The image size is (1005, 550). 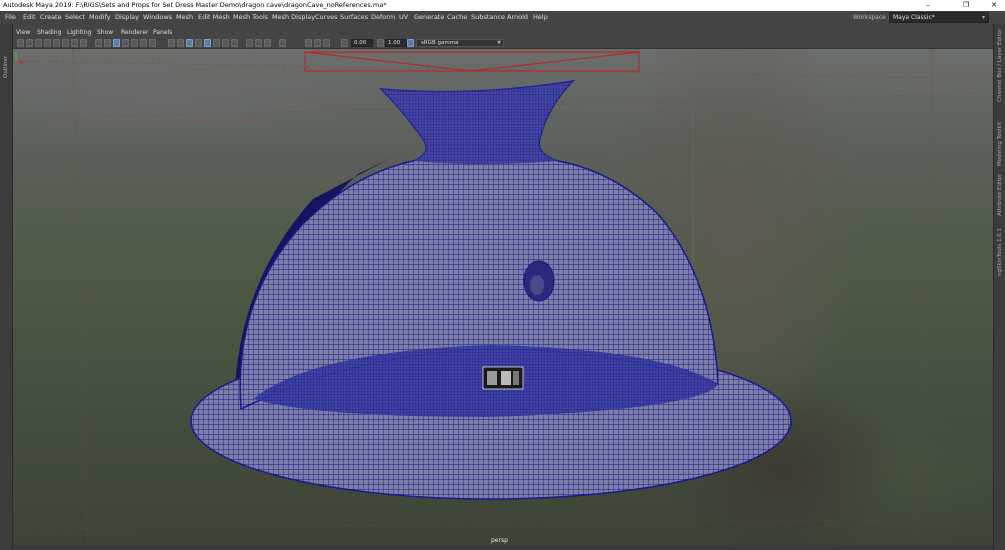 What do you see at coordinates (282, 43) in the screenshot?
I see `two-sided-lighting-icon` at bounding box center [282, 43].